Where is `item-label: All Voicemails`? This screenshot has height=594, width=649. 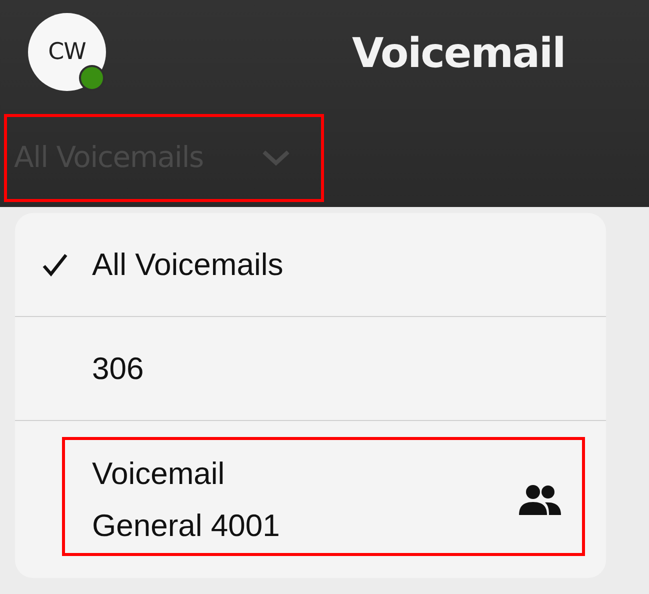
item-label: All Voicemails is located at coordinates (188, 265).